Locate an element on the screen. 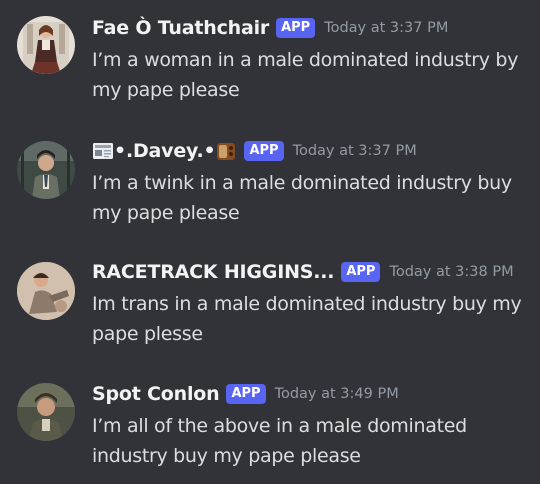  radio-icon is located at coordinates (226, 151).